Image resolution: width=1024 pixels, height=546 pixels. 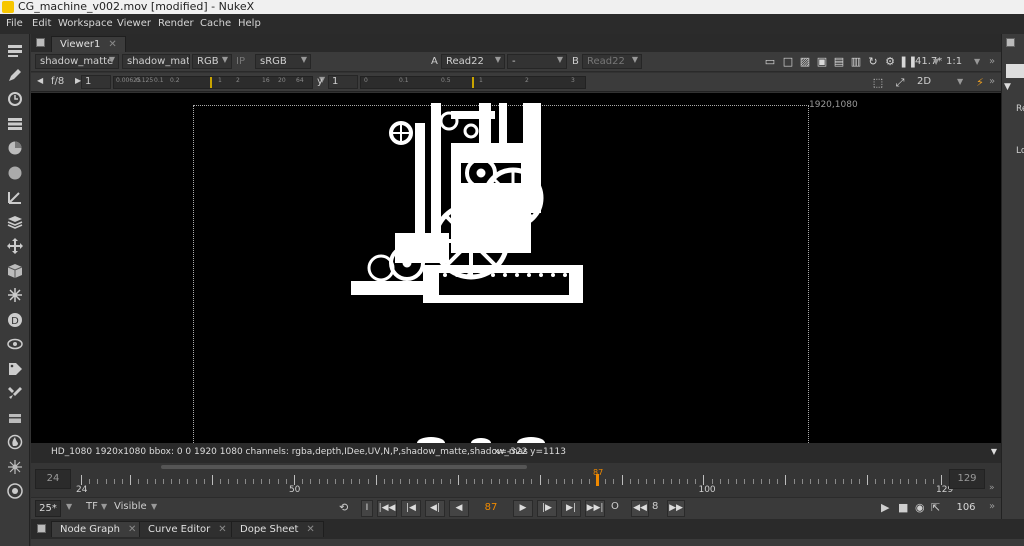 I want to click on increment-field: 8, so click(x=655, y=506).